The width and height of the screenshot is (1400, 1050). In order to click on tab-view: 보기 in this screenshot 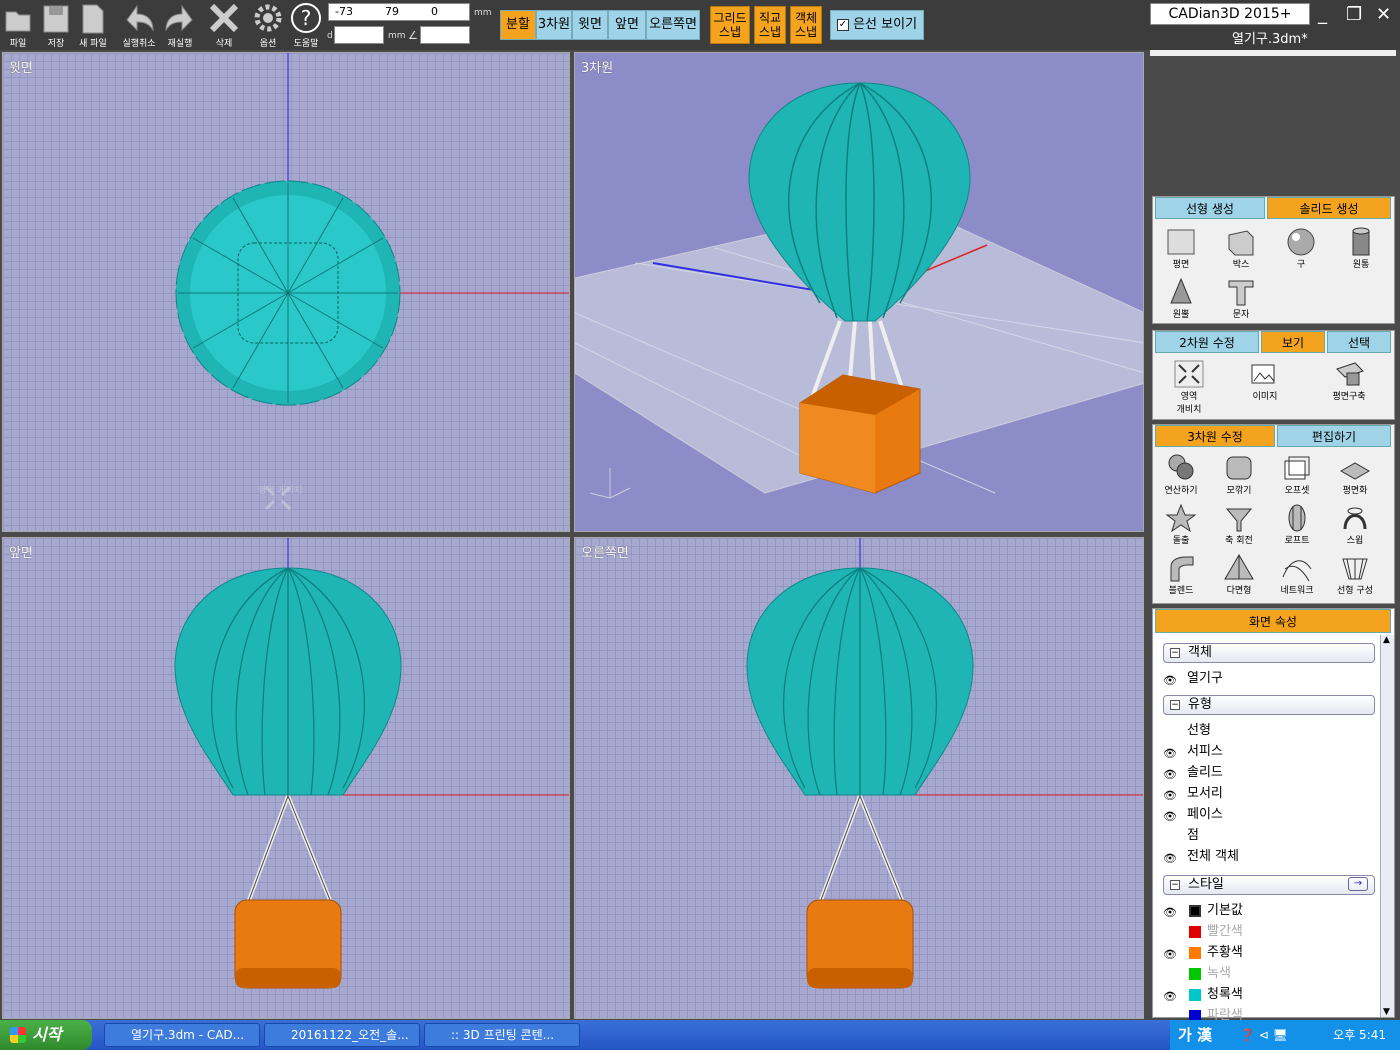, I will do `click(1293, 342)`.